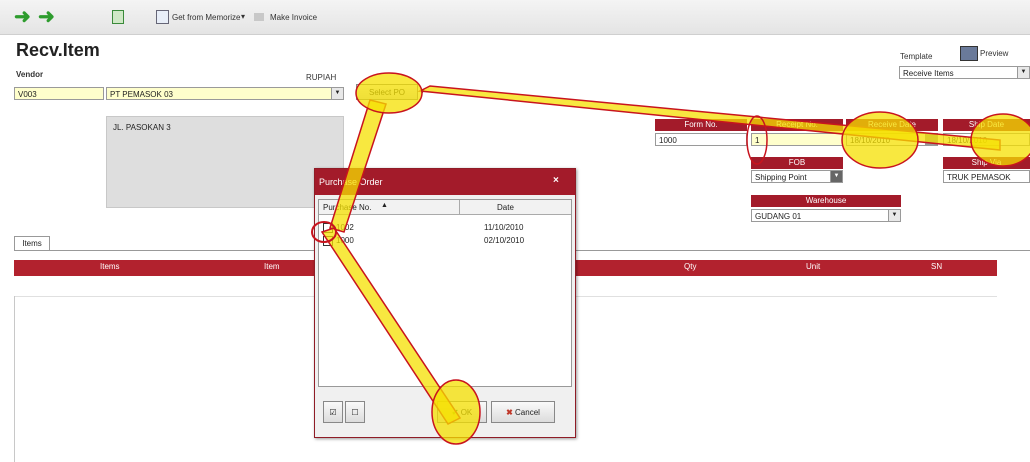  I want to click on printer-icon, so click(969, 53).